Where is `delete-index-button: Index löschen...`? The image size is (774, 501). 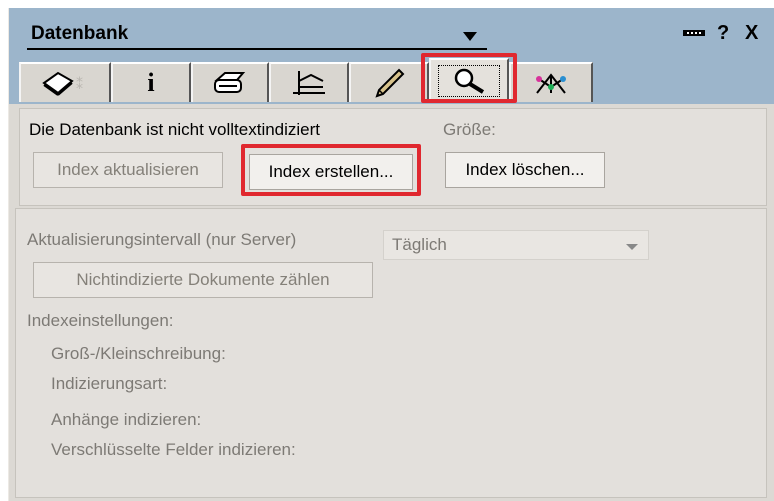
delete-index-button: Index löschen... is located at coordinates (525, 170).